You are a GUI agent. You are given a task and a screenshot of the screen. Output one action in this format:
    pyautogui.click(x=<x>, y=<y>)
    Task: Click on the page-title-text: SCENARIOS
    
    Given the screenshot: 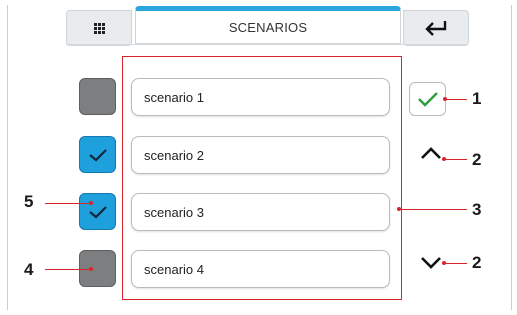 What is the action you would take?
    pyautogui.click(x=268, y=27)
    